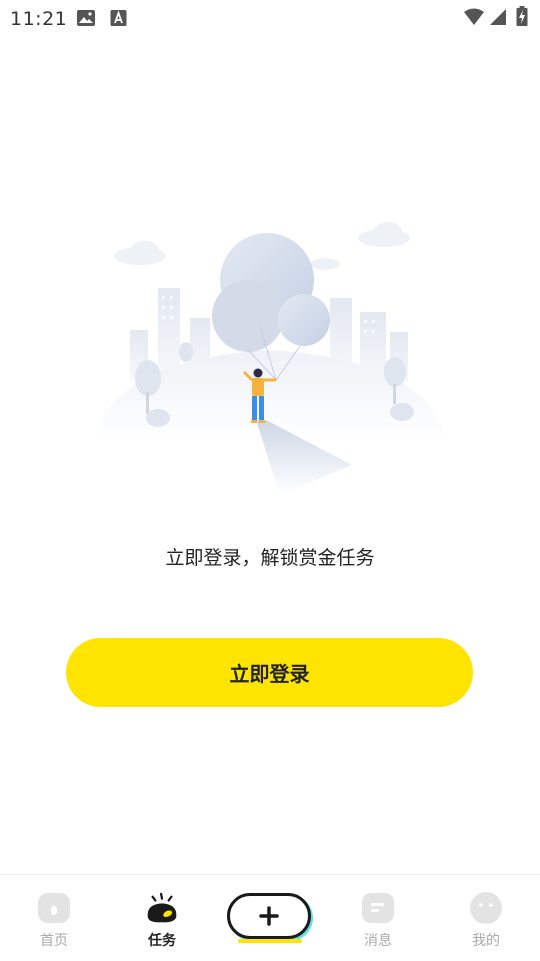 This screenshot has height=961, width=540. I want to click on profile-icon, so click(486, 908).